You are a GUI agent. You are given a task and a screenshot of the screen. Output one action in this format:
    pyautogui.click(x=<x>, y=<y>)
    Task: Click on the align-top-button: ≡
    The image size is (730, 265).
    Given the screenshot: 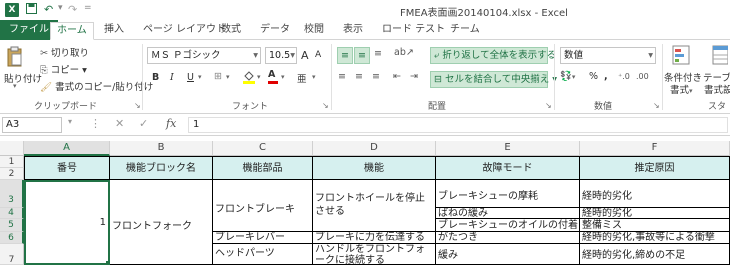 What is the action you would take?
    pyautogui.click(x=345, y=55)
    